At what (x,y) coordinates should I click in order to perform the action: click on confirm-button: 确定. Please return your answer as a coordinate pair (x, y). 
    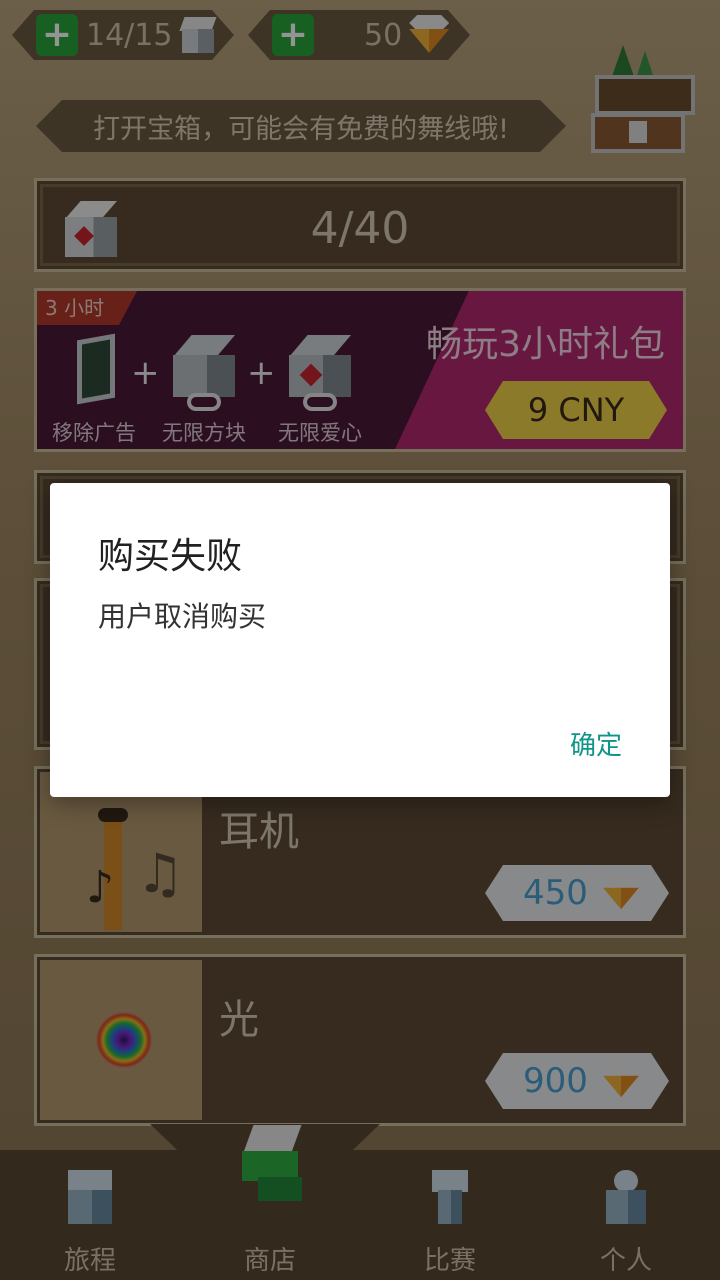
    Looking at the image, I should click on (596, 743).